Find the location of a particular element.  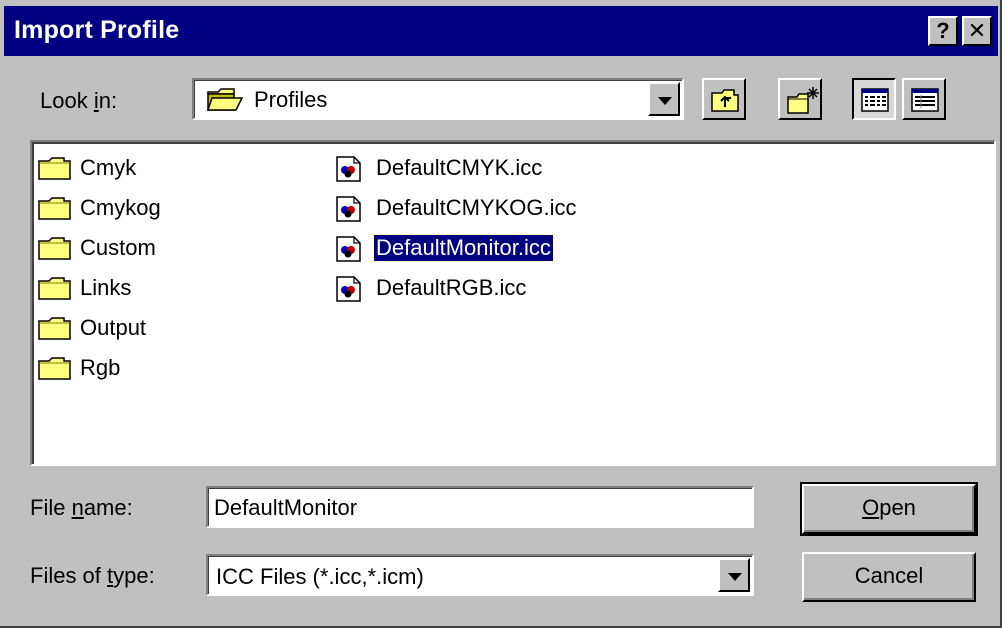

up-one-level-icon is located at coordinates (725, 100).